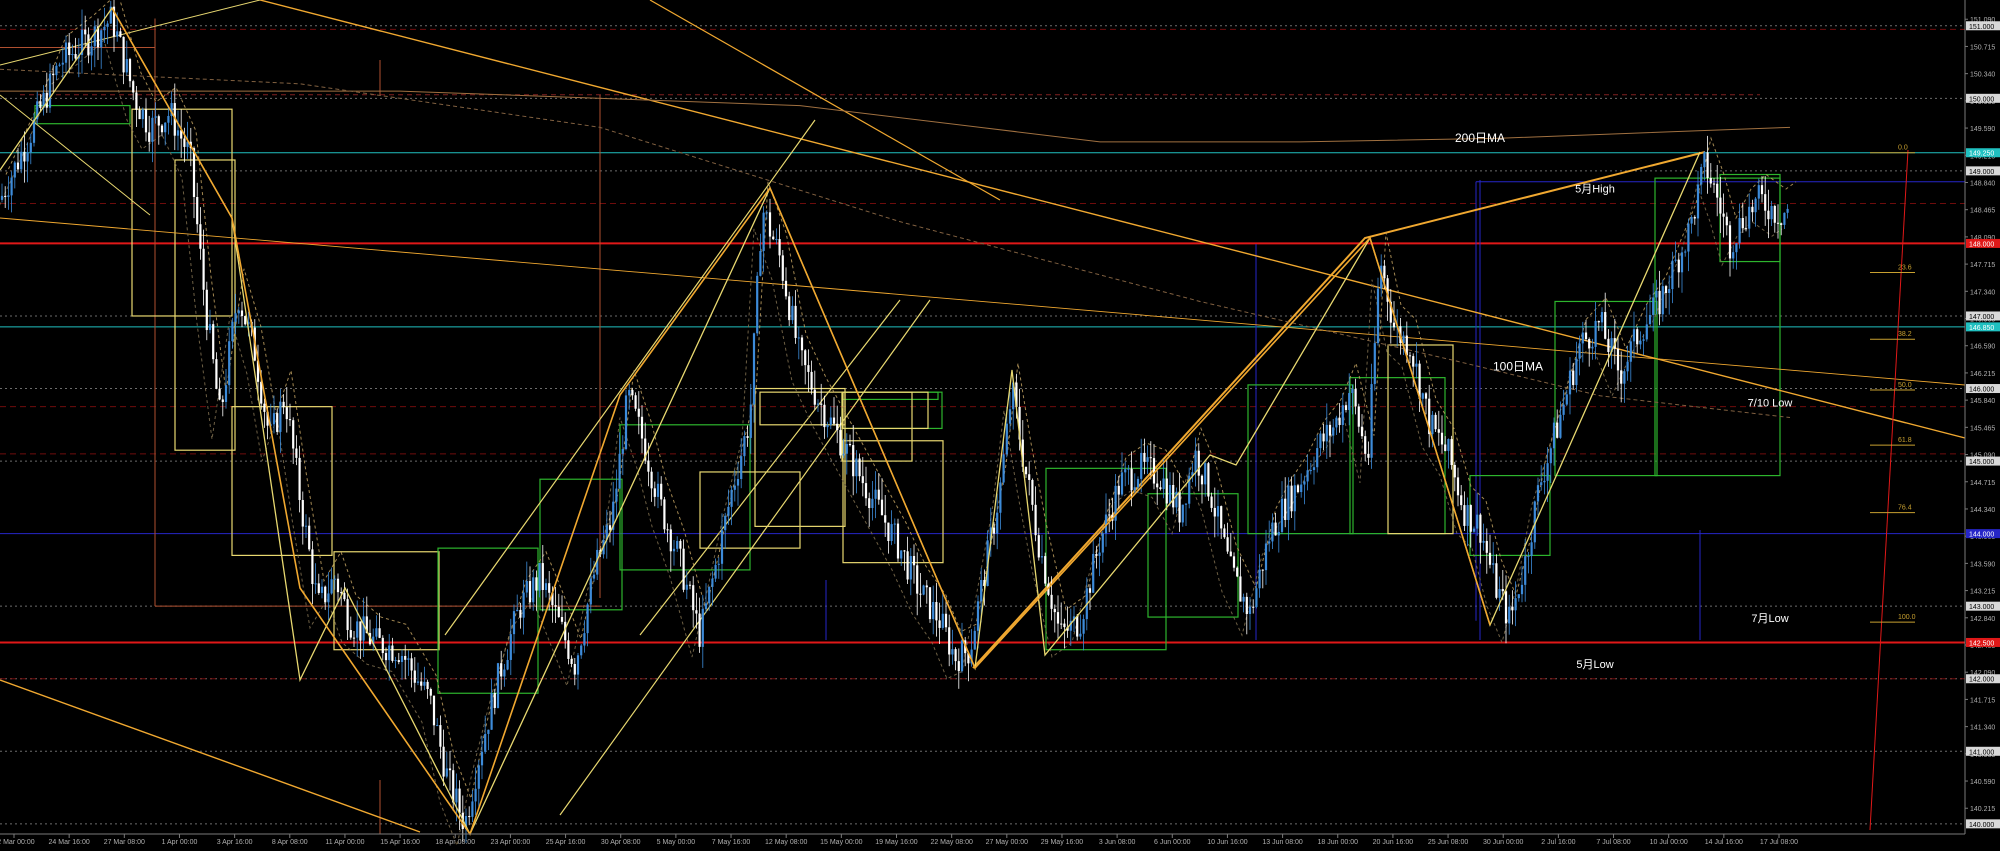  I want to click on ytick-label-9: 147.715, so click(1982, 265).